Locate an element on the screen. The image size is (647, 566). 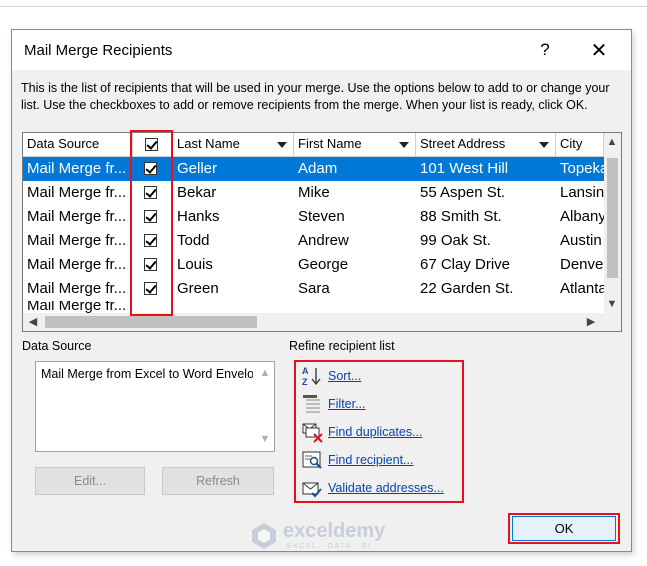
cell-first-name: Sara is located at coordinates (314, 288).